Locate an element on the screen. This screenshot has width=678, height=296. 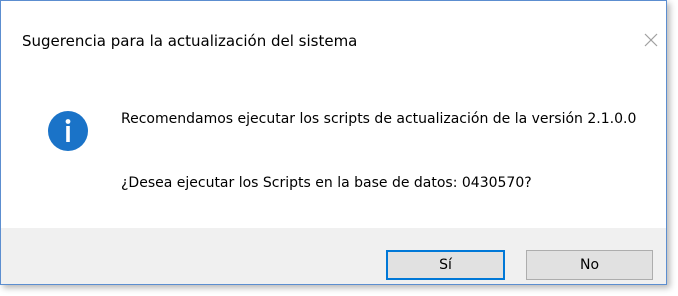
no-button: No is located at coordinates (589, 265).